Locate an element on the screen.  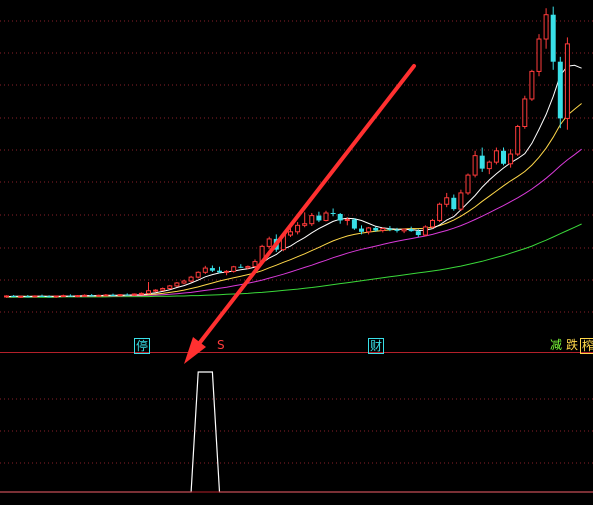
tag-cai: 财 is located at coordinates (376, 346).